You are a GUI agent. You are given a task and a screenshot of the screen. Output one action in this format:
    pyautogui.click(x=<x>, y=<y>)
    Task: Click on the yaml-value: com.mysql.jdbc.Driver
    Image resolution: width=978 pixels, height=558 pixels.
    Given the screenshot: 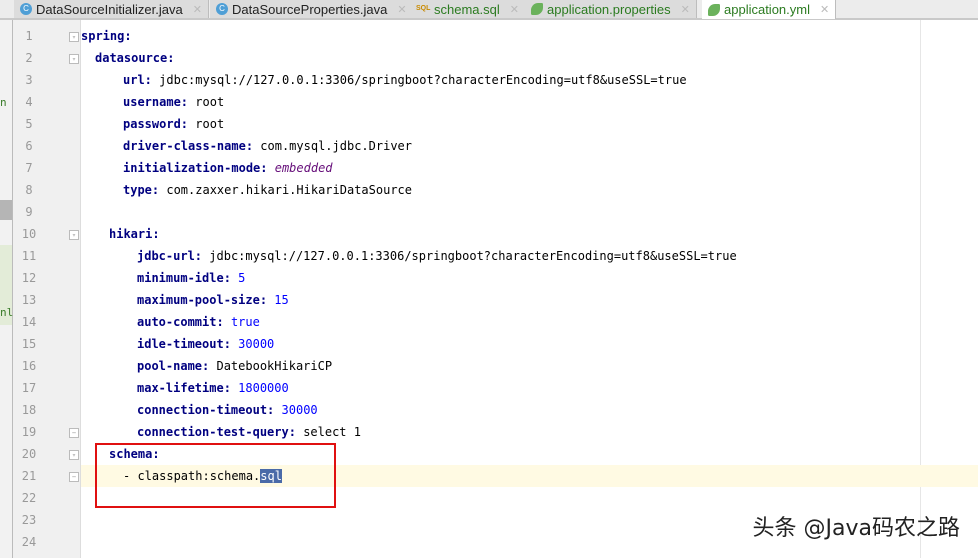 What is the action you would take?
    pyautogui.click(x=336, y=146)
    